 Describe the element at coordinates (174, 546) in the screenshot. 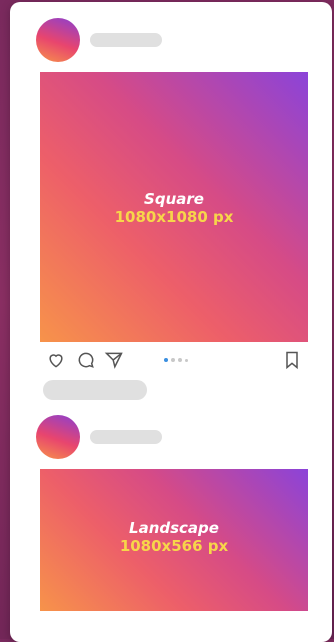

I see `media-dimensions: 1080x566 px` at that location.